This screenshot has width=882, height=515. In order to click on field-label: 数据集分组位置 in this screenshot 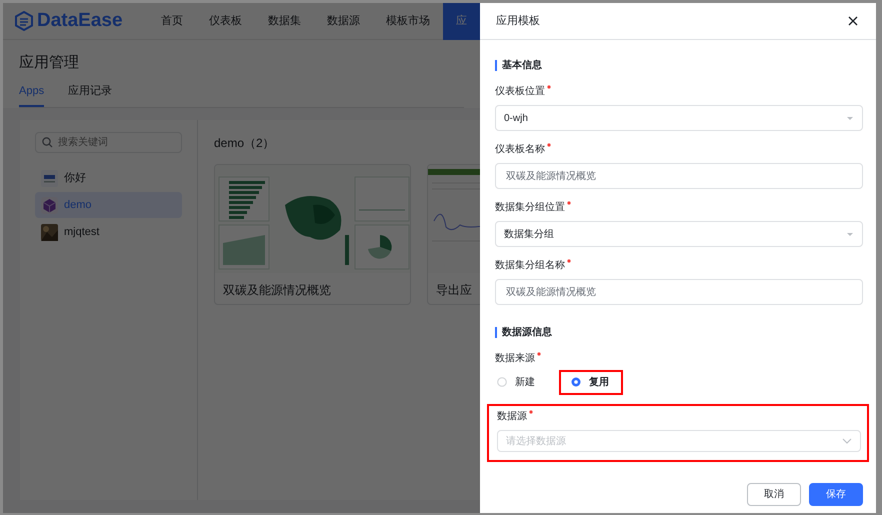, I will do `click(679, 208)`.